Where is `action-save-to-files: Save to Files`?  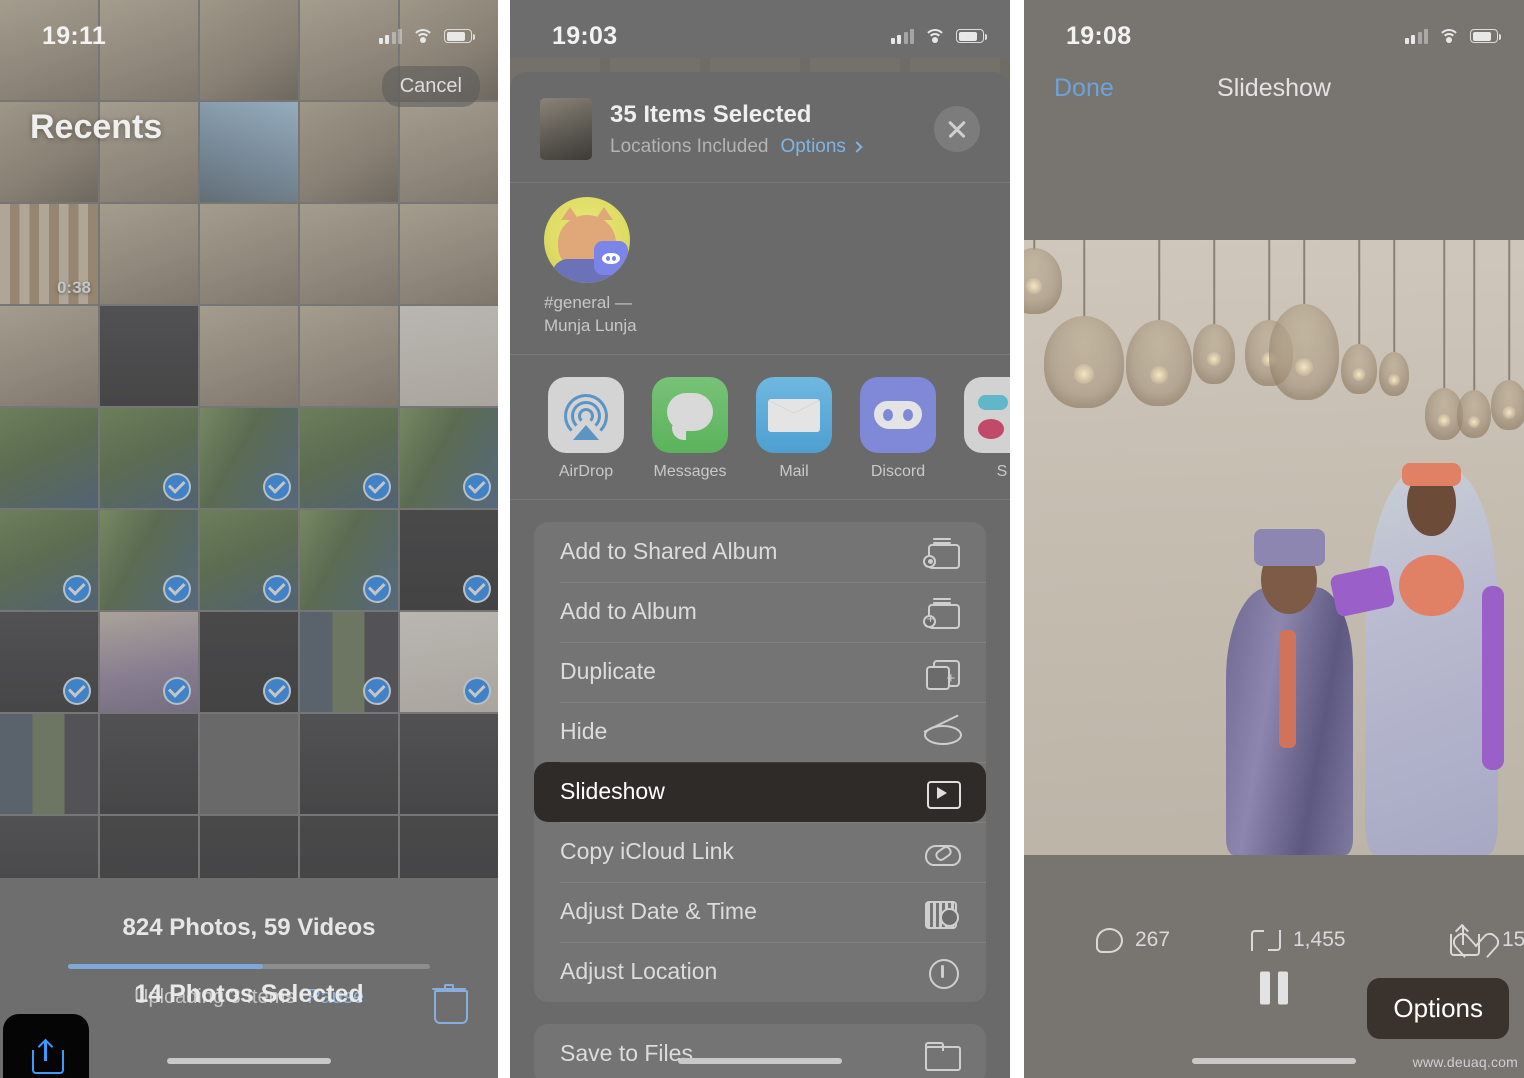
action-save-to-files: Save to Files is located at coordinates (760, 1051).